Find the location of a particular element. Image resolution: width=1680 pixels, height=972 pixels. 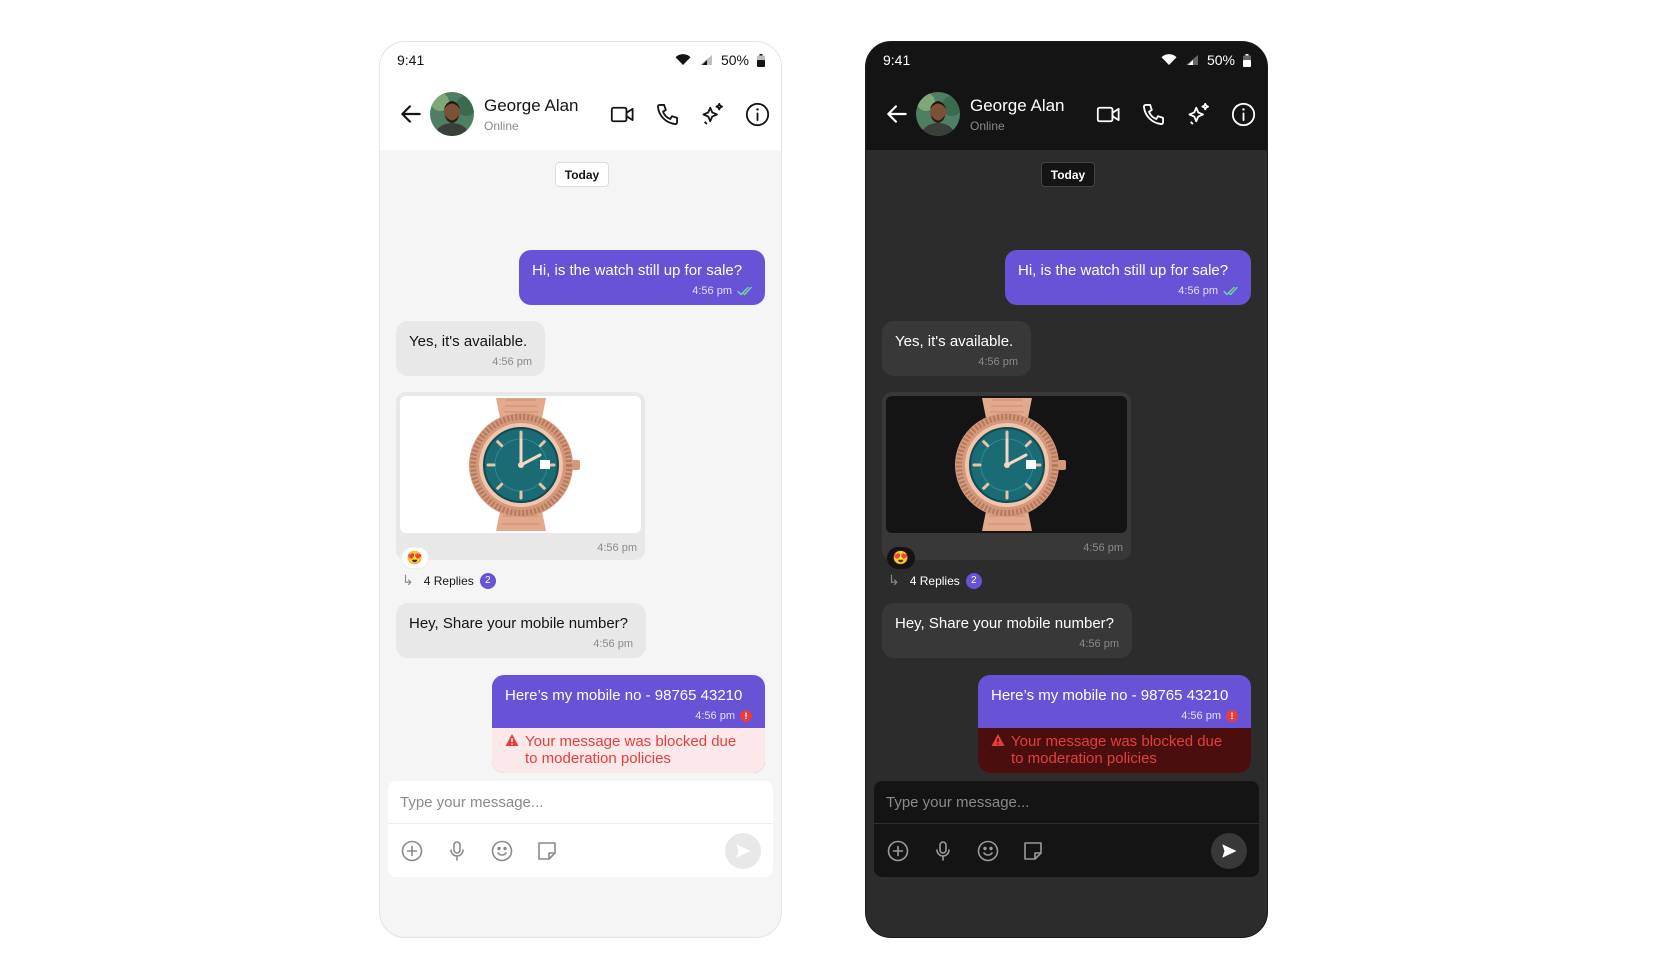

reaction-emoji: 😍 is located at coordinates (415, 557).